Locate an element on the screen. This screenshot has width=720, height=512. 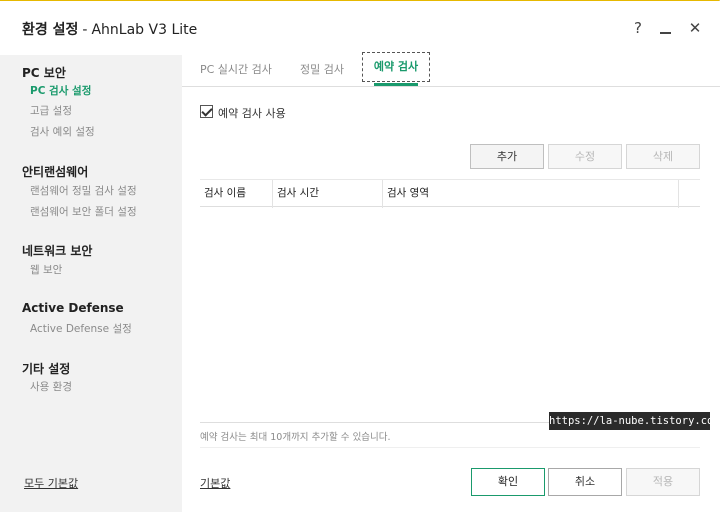
window-title-main: 환경 설정 is located at coordinates (50, 30).